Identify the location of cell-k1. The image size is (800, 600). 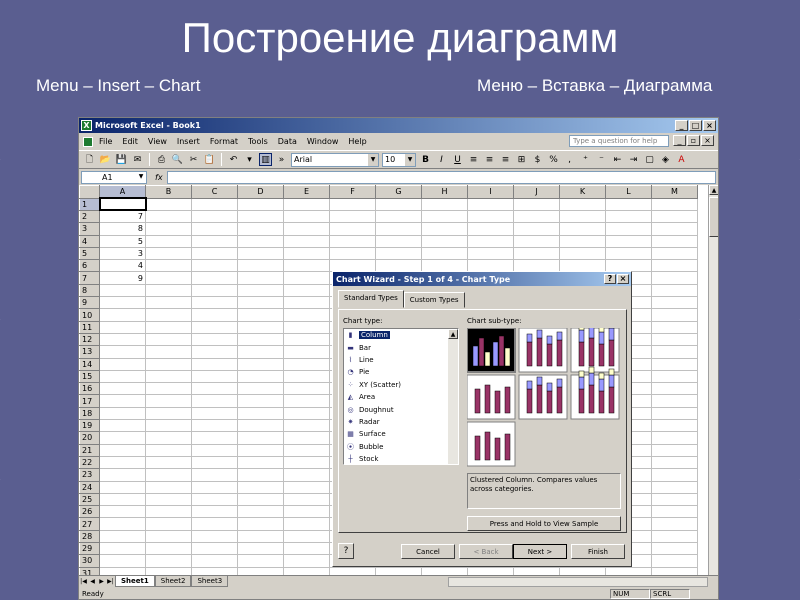
(582, 204).